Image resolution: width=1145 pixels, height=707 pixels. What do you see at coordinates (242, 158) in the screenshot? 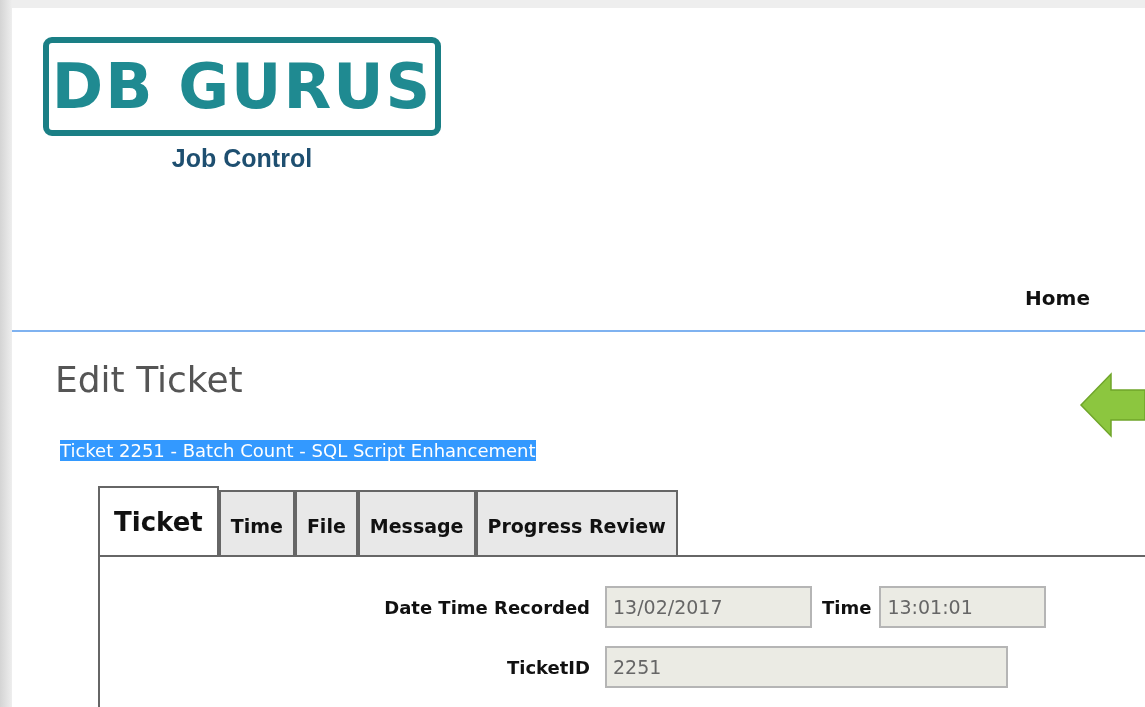
I see `app-subtitle: Job Control` at bounding box center [242, 158].